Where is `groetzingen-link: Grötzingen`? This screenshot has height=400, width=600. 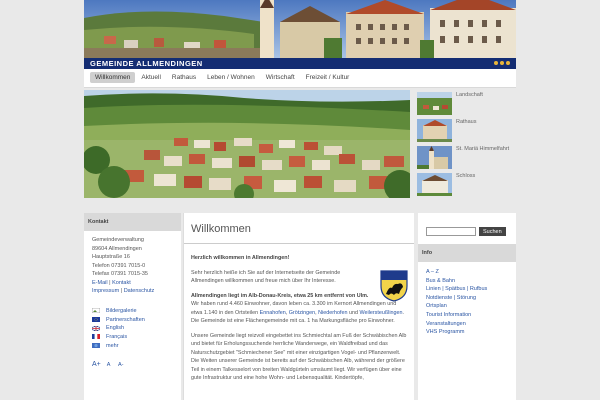 groetzingen-link: Grötzingen is located at coordinates (302, 313).